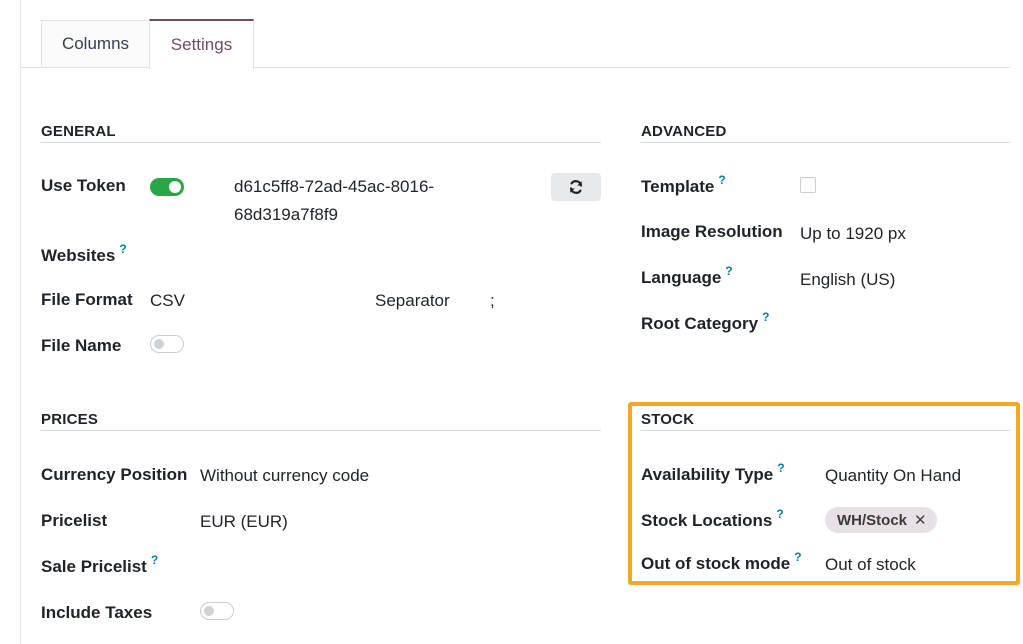 This screenshot has height=644, width=1023. I want to click on sale-pricelist-help-icon: ?, so click(154, 560).